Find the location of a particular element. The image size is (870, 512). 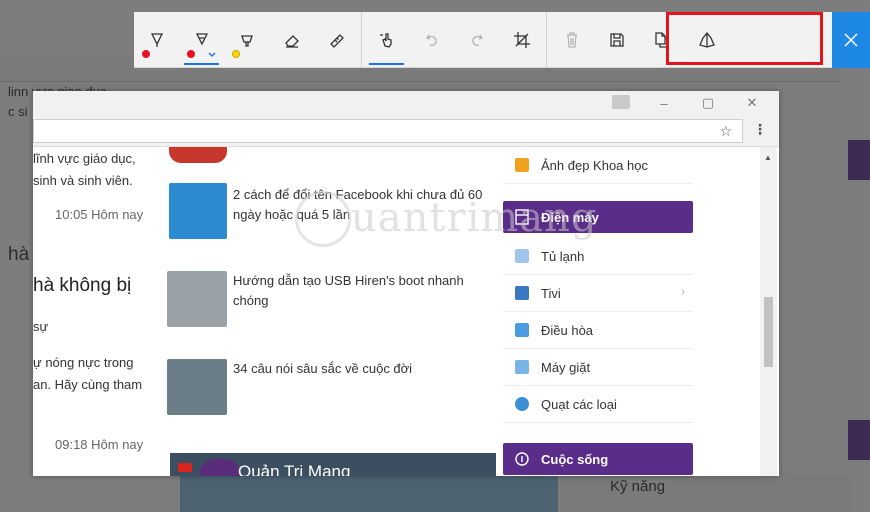

fridge-icon is located at coordinates (522, 256).